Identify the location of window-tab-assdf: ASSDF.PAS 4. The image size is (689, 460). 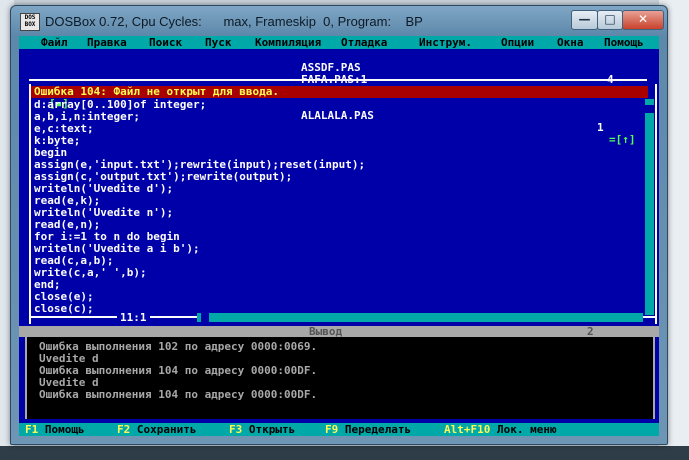
(339, 68).